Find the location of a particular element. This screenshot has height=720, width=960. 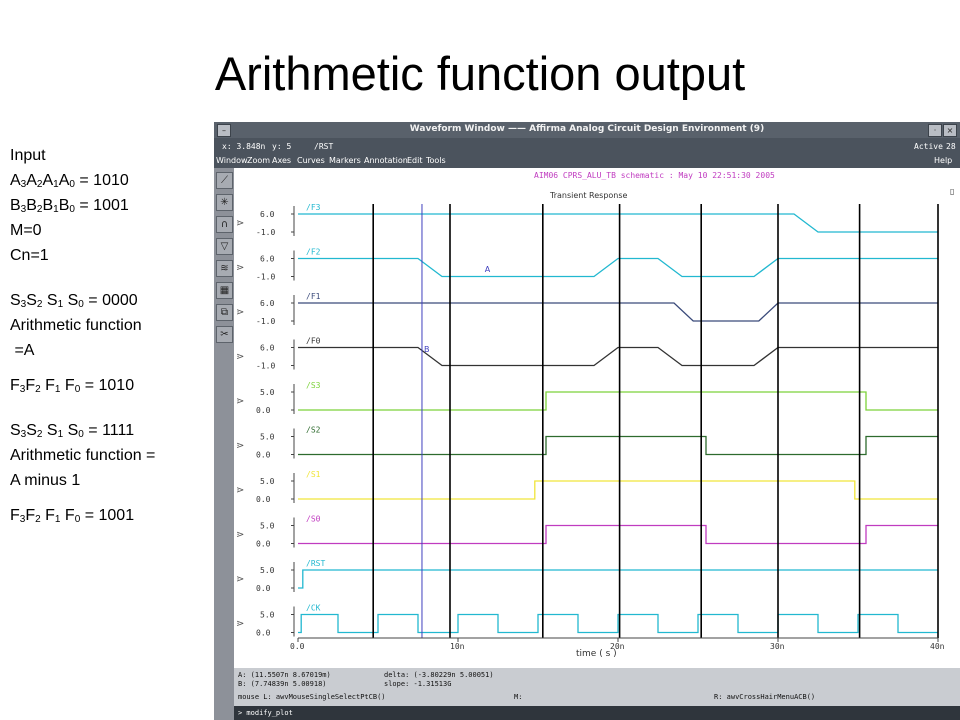

a-input-value: = 1010 is located at coordinates (104, 180).